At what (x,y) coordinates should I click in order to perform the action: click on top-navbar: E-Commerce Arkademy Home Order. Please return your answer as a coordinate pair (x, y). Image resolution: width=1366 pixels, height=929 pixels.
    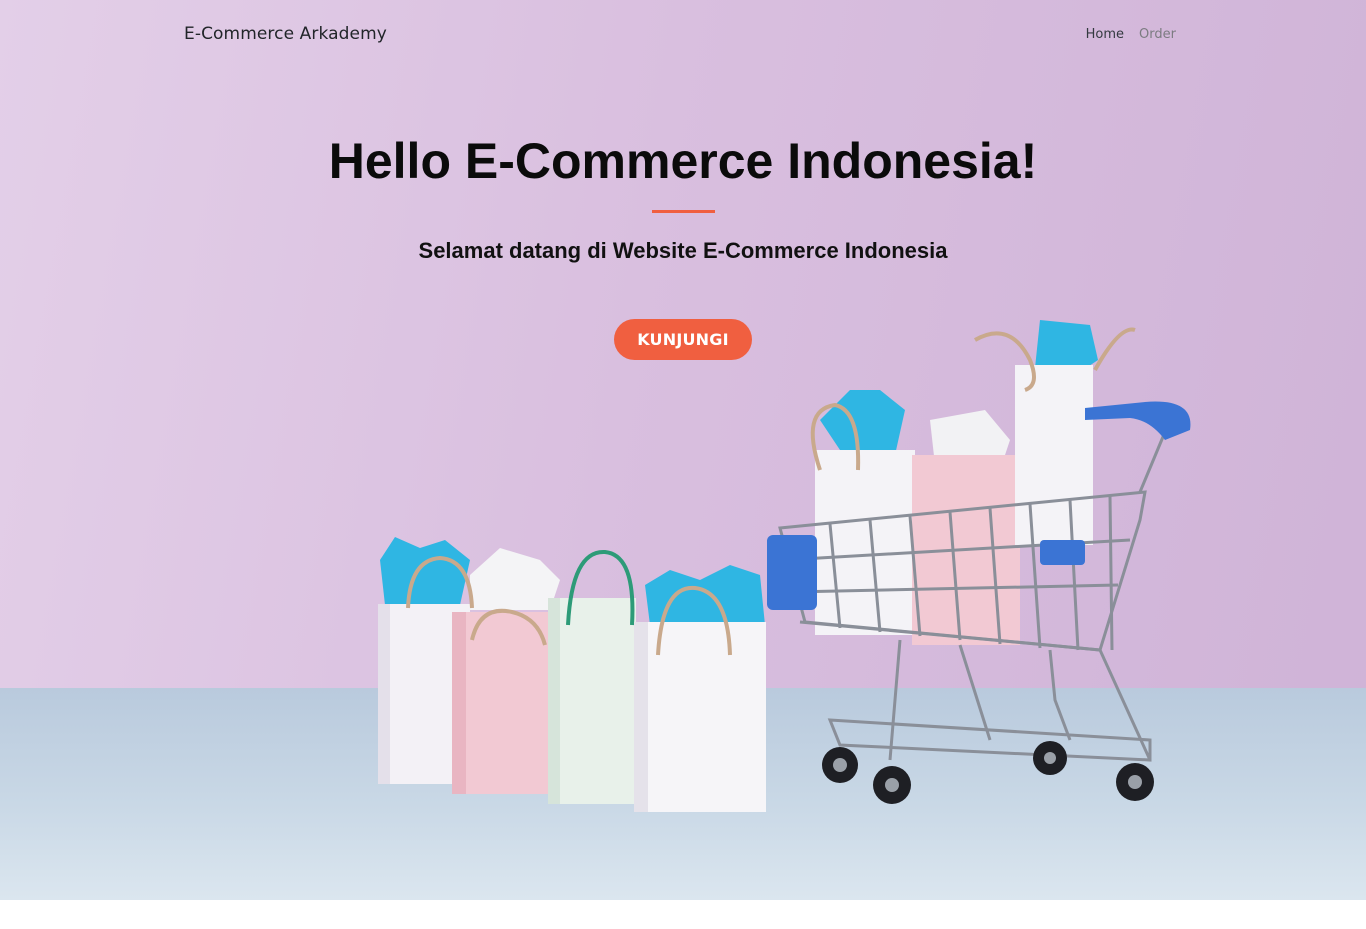
    Looking at the image, I should click on (683, 35).